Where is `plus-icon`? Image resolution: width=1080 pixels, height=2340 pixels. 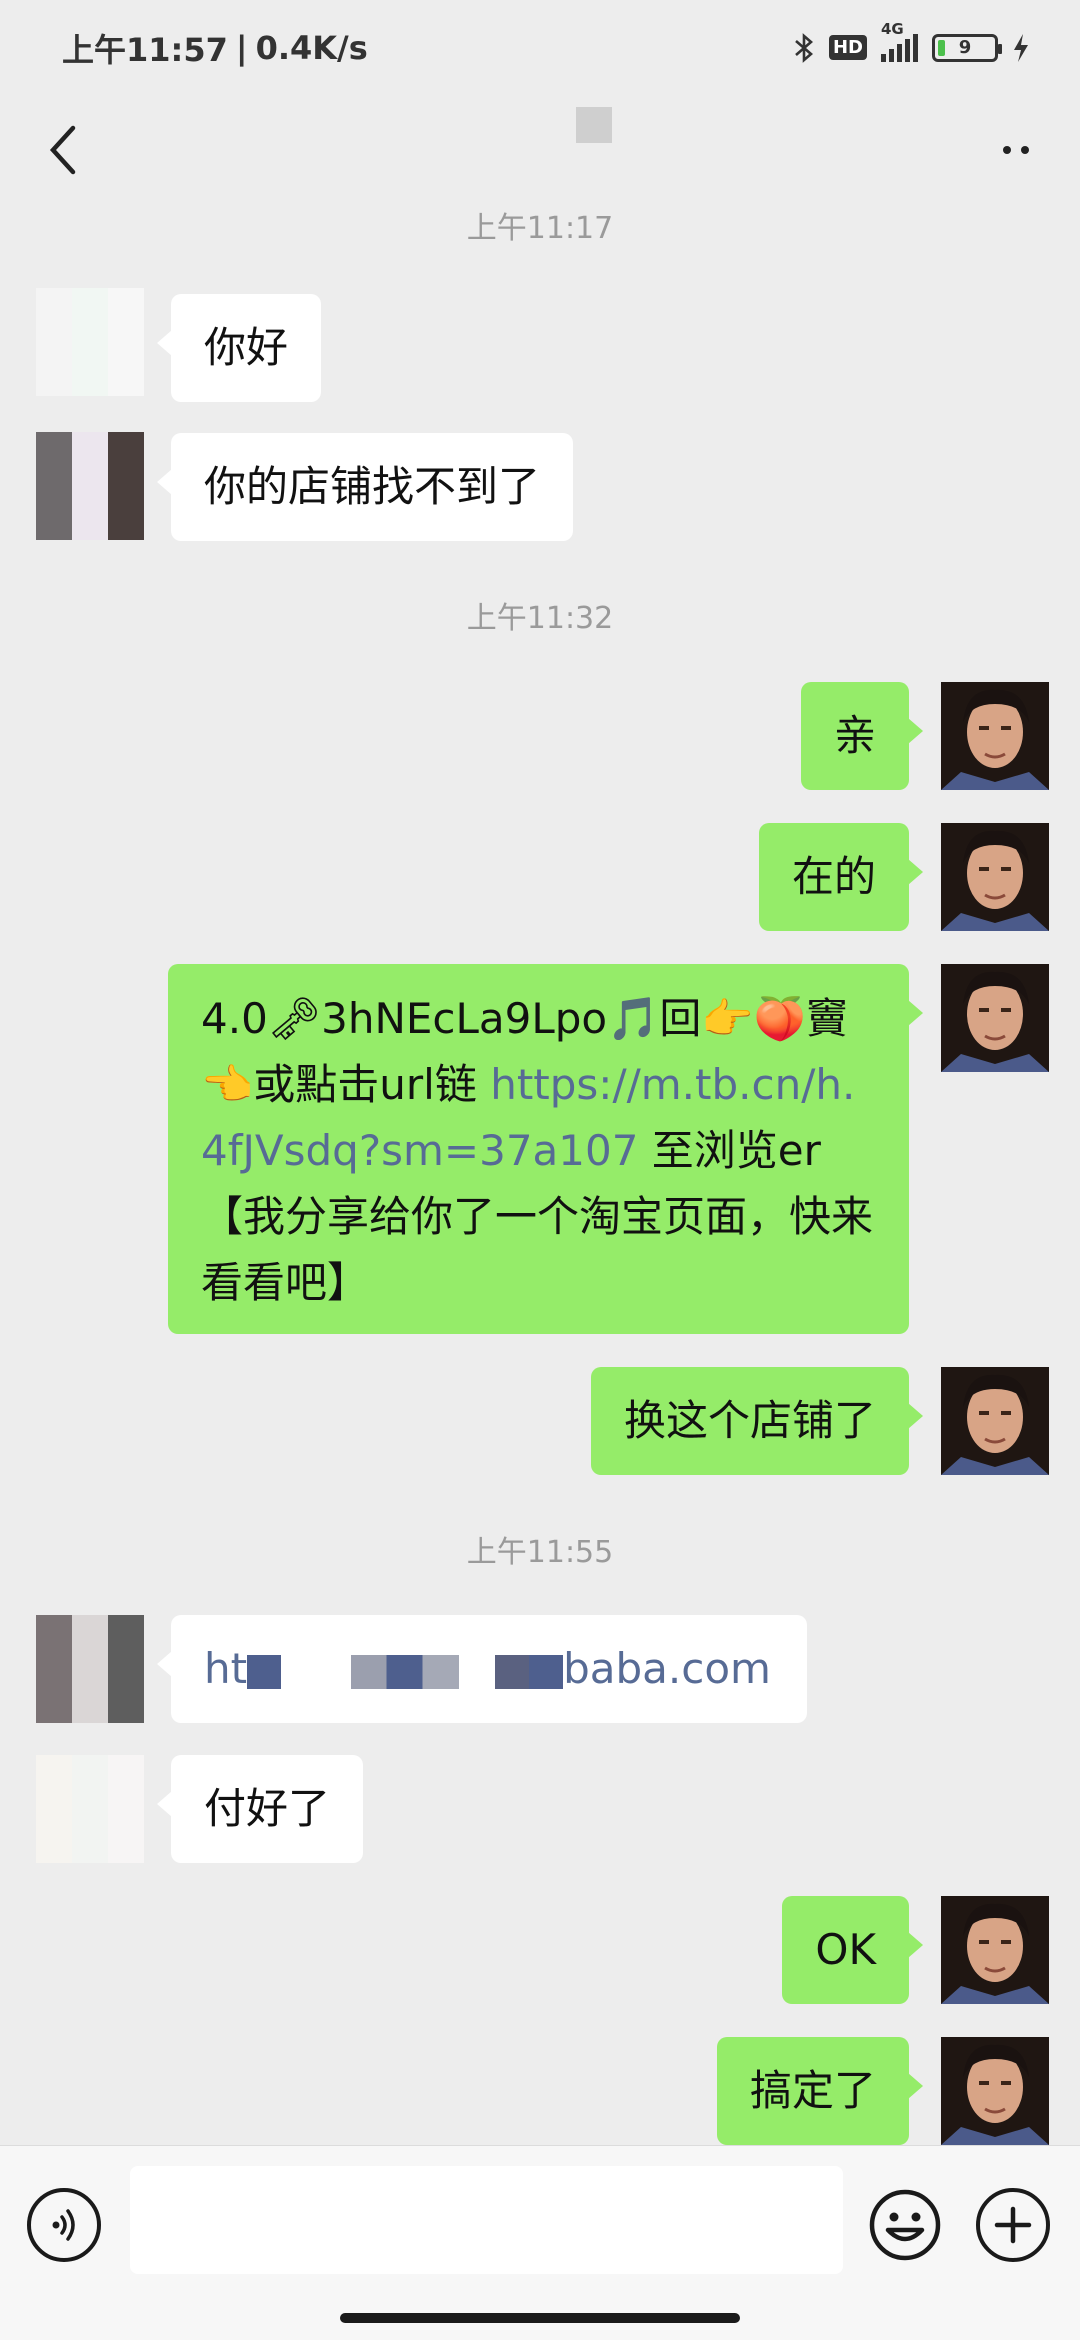 plus-icon is located at coordinates (1013, 2225).